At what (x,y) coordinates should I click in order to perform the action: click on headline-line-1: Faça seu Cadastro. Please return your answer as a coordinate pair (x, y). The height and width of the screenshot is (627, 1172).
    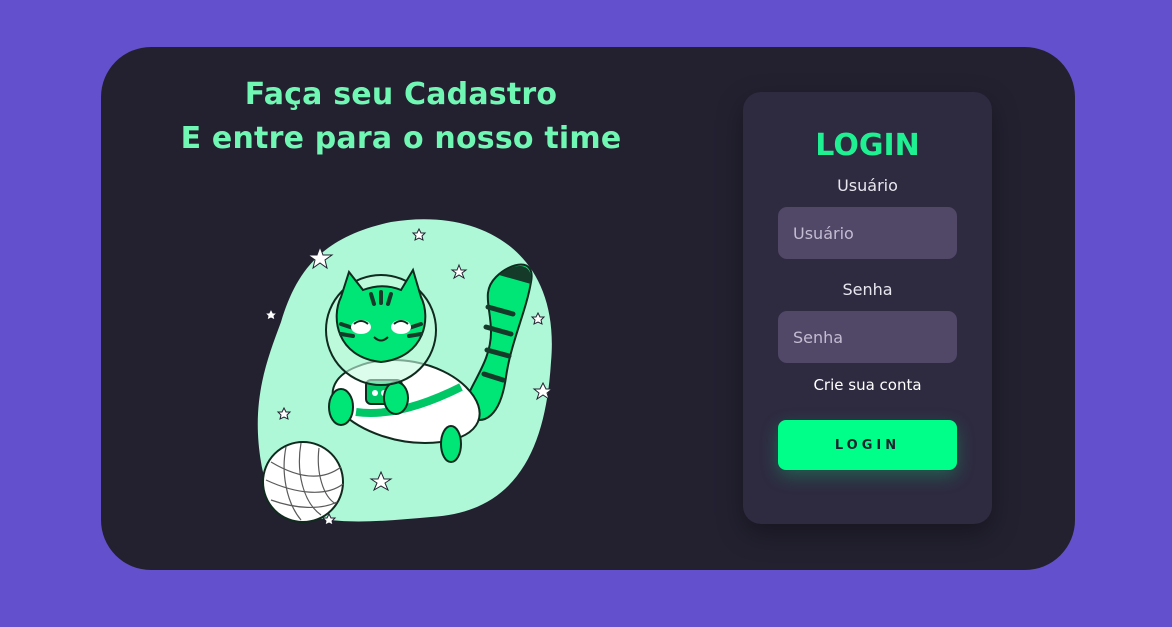
    Looking at the image, I should click on (401, 94).